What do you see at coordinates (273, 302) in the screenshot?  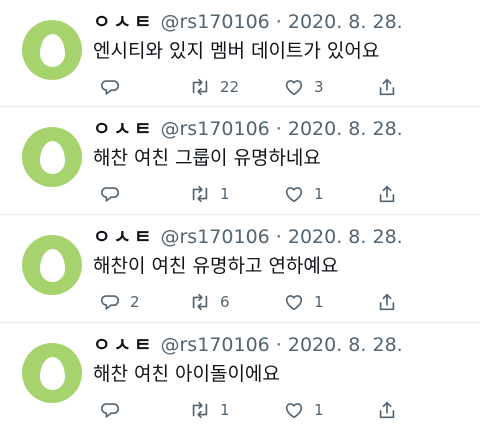 I see `tweet-actions: 2 6 1` at bounding box center [273, 302].